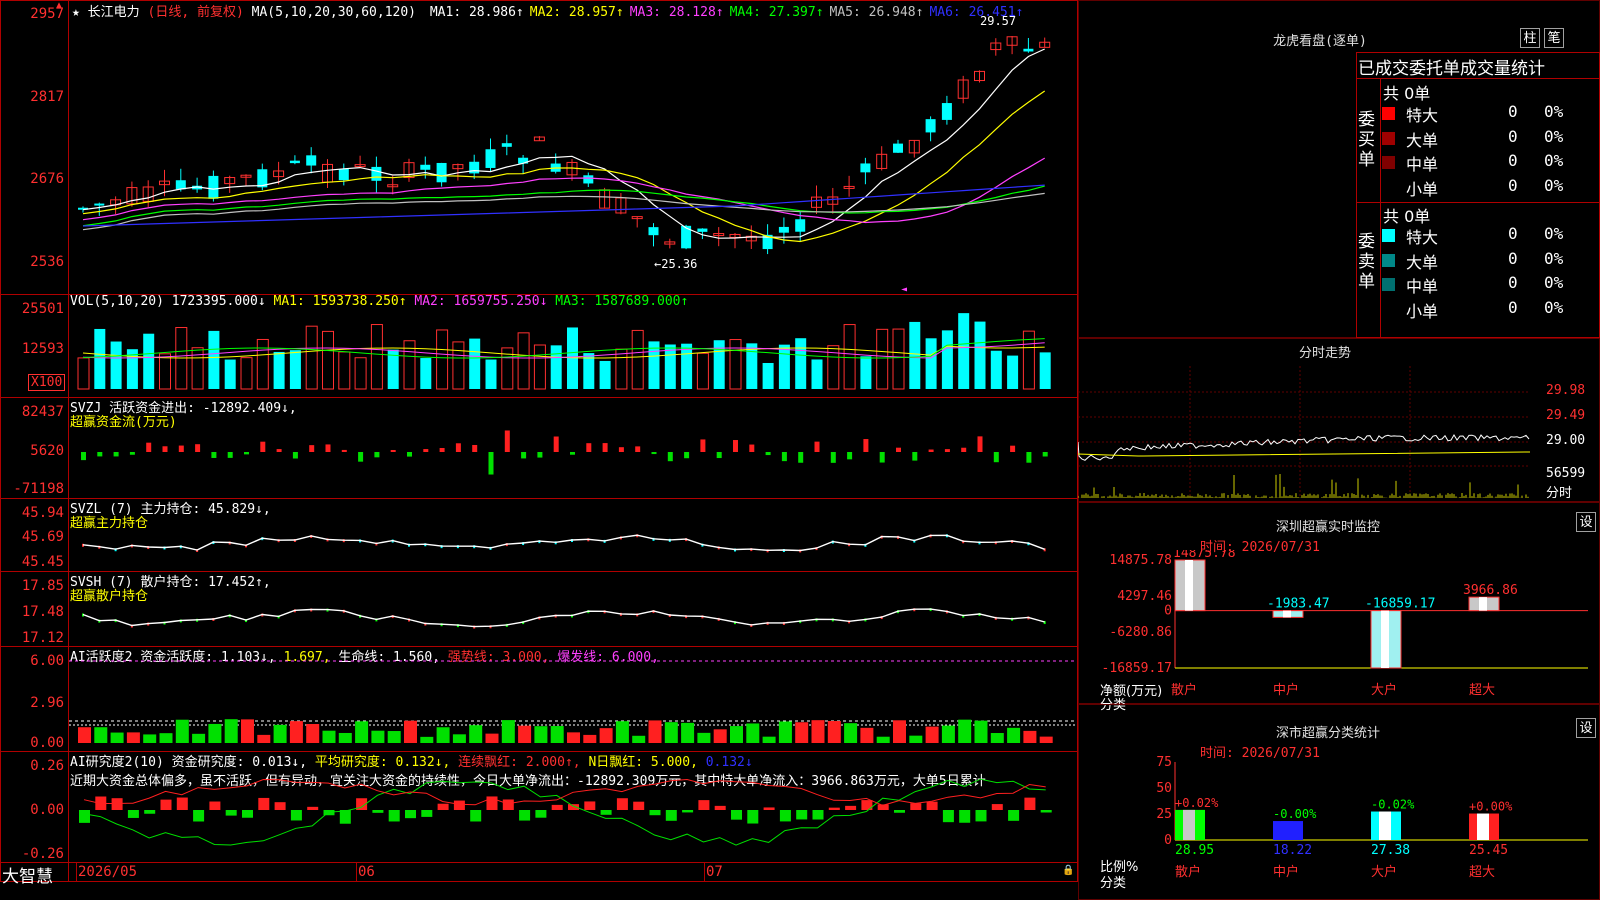 The height and width of the screenshot is (900, 1600). Describe the element at coordinates (1586, 522) in the screenshot. I see `sz-monitor-settings-button: 设` at that location.